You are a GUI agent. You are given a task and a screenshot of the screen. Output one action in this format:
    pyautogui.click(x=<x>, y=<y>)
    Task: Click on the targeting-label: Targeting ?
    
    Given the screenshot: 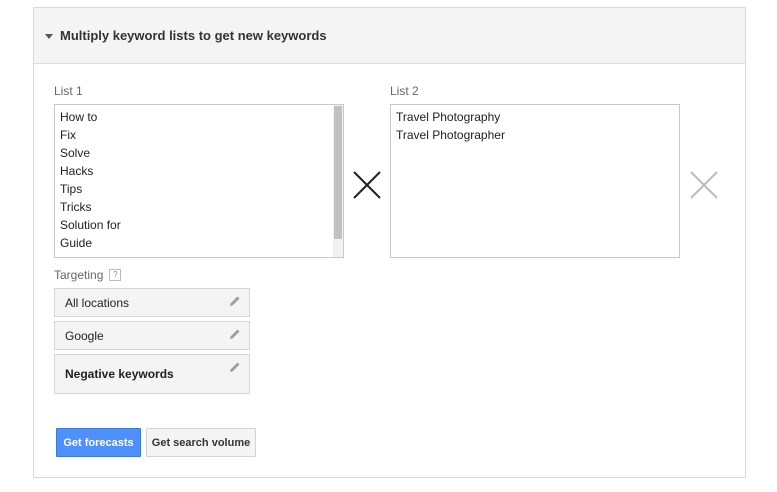 What is the action you would take?
    pyautogui.click(x=88, y=275)
    